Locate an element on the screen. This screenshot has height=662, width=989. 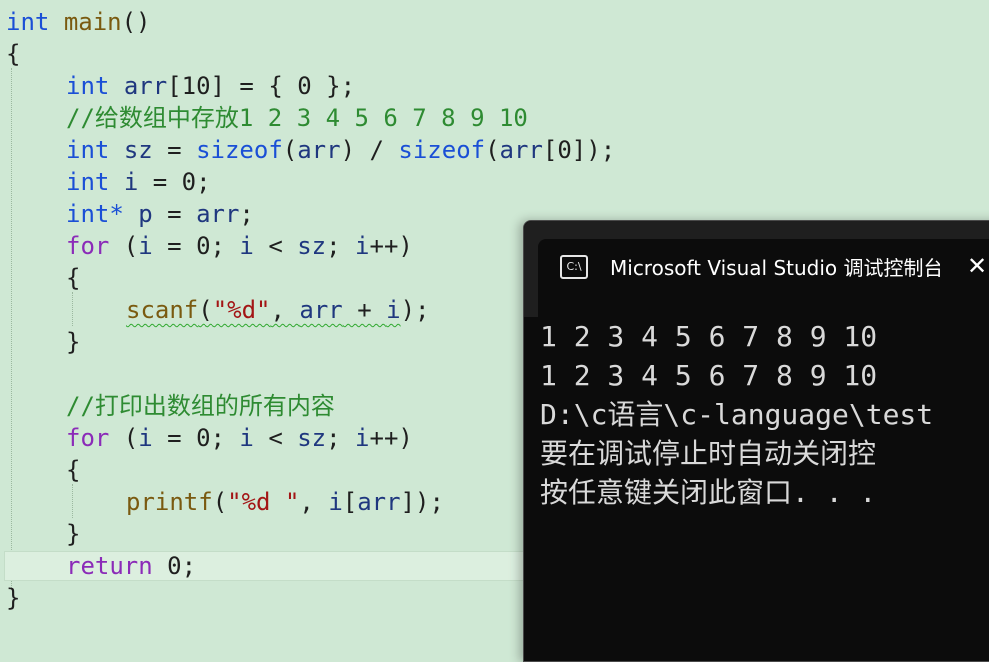
code-line-7: int* p = arr; is located at coordinates (160, 214).